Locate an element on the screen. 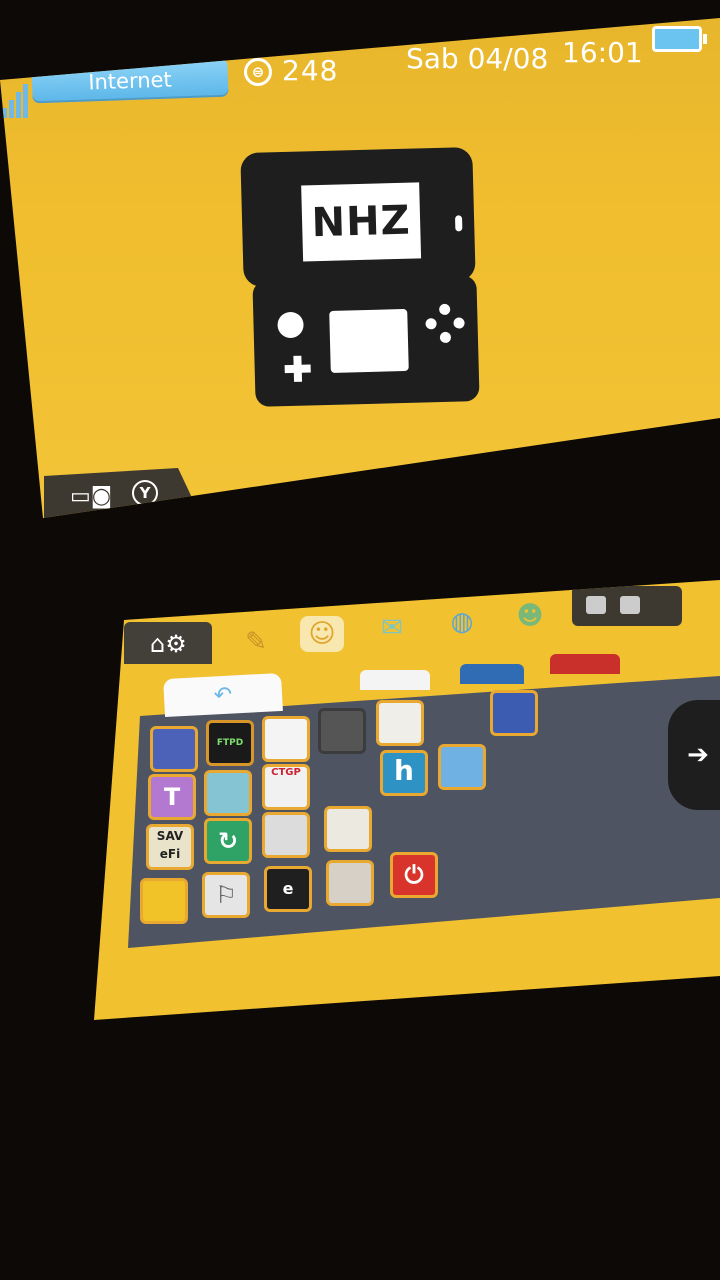  r-button-icon: R is located at coordinates (691, 456).